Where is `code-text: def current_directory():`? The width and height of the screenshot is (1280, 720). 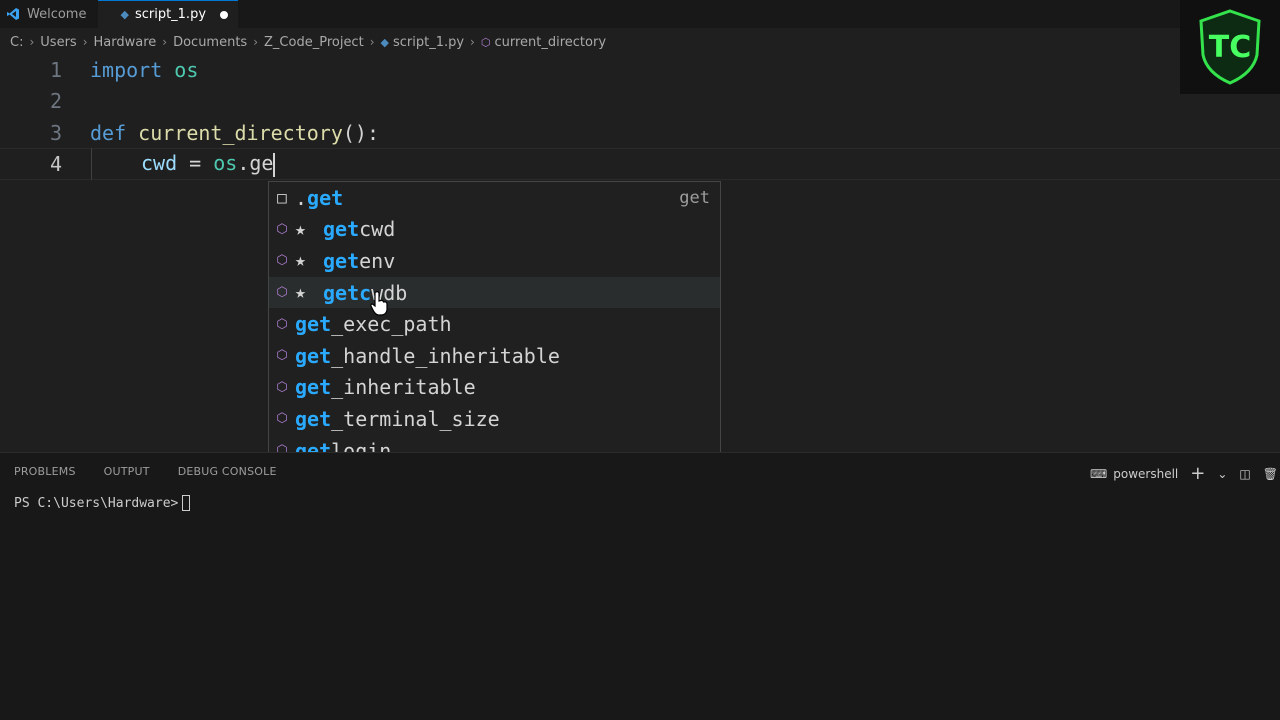 code-text: def current_directory(): is located at coordinates (234, 133).